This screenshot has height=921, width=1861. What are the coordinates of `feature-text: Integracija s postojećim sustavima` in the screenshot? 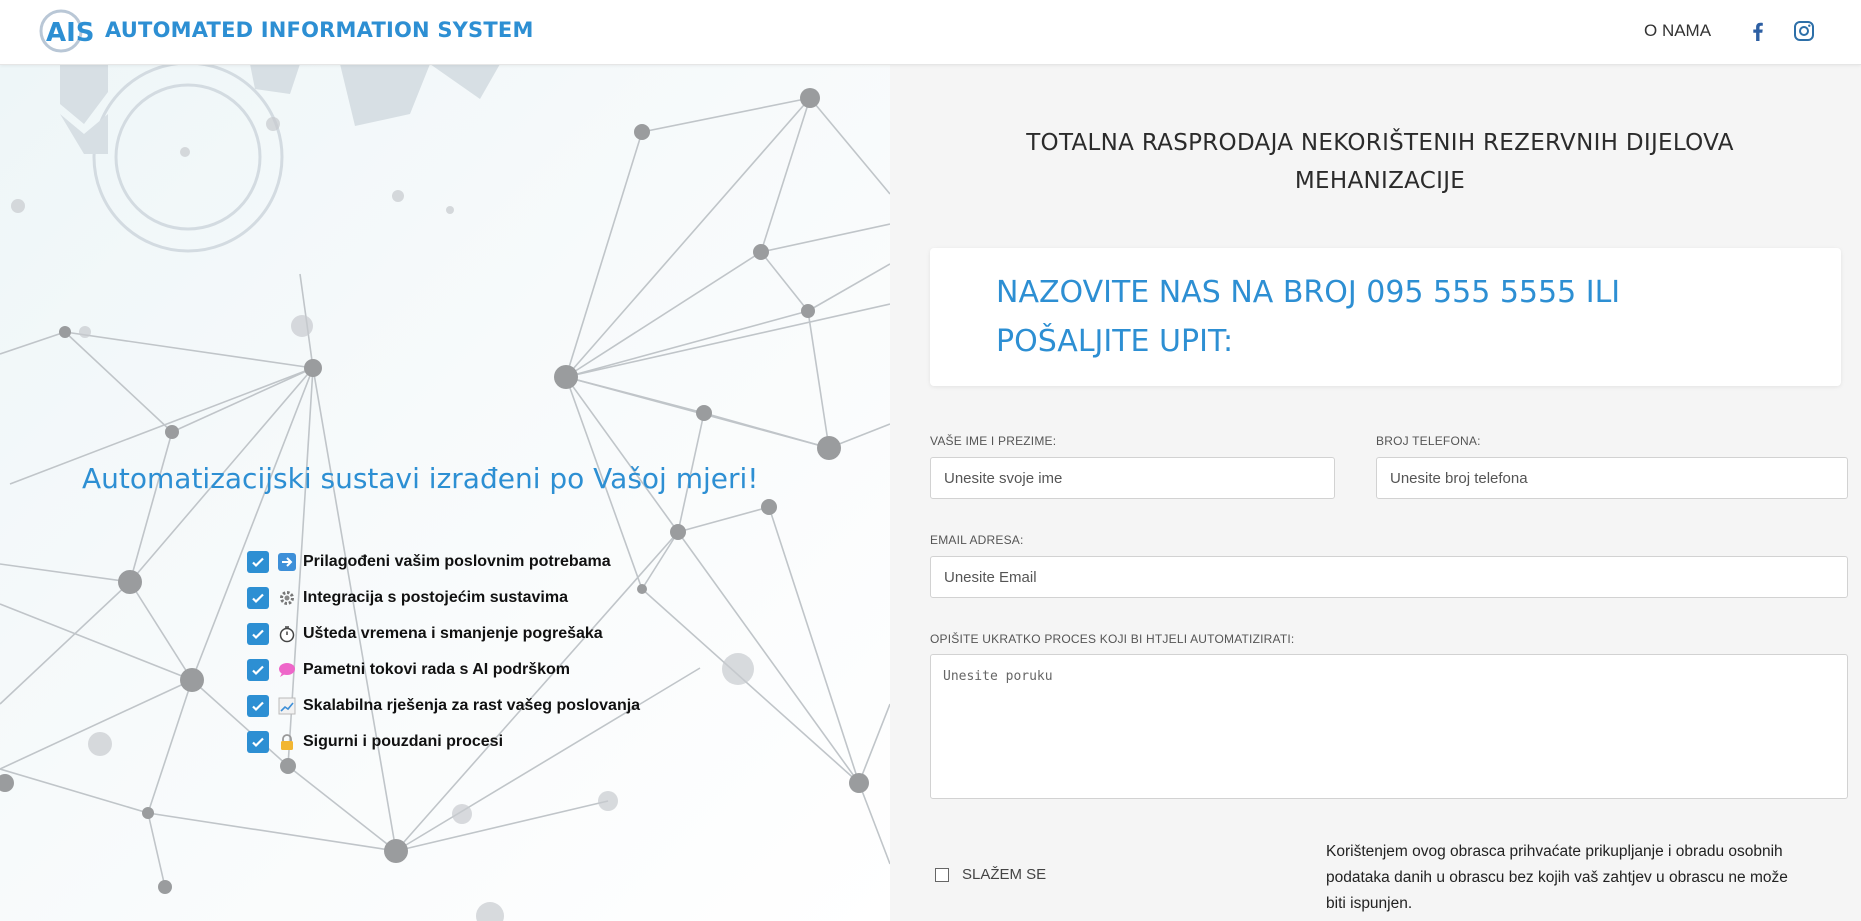 It's located at (435, 597).